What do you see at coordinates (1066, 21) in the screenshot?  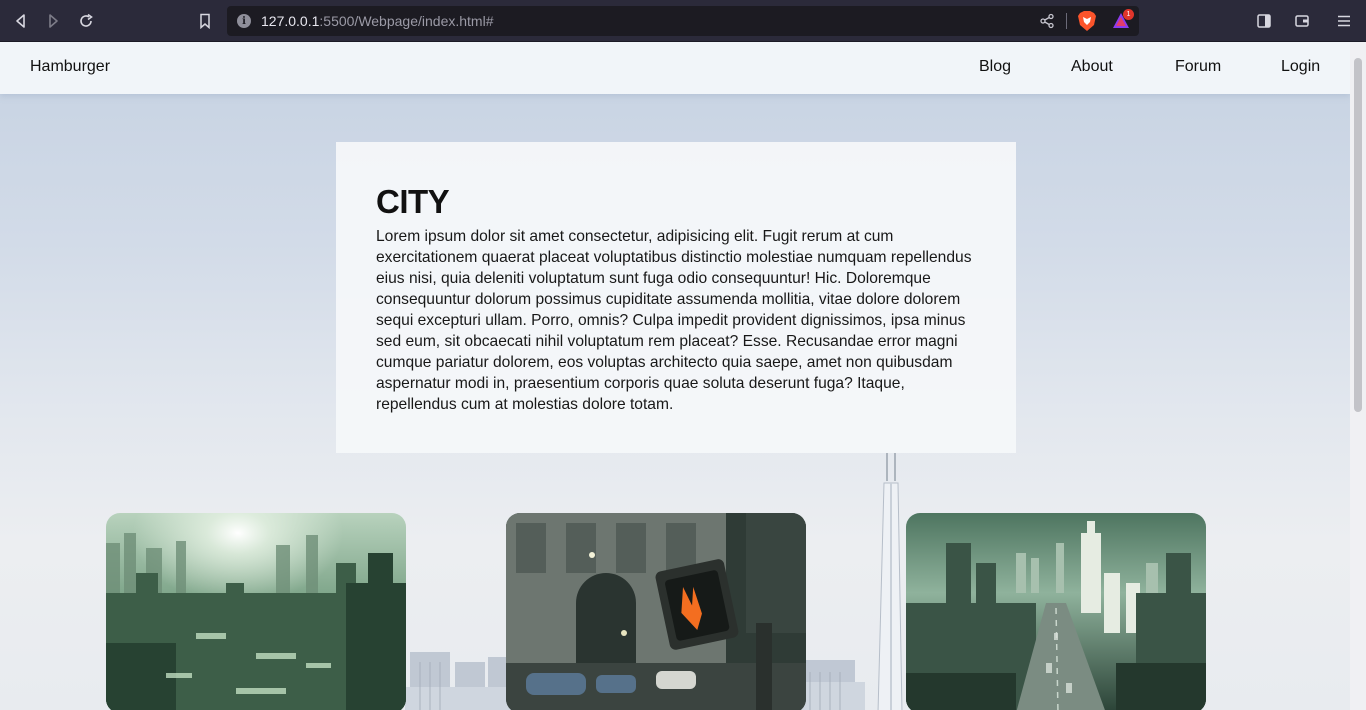 I see `url-separator` at bounding box center [1066, 21].